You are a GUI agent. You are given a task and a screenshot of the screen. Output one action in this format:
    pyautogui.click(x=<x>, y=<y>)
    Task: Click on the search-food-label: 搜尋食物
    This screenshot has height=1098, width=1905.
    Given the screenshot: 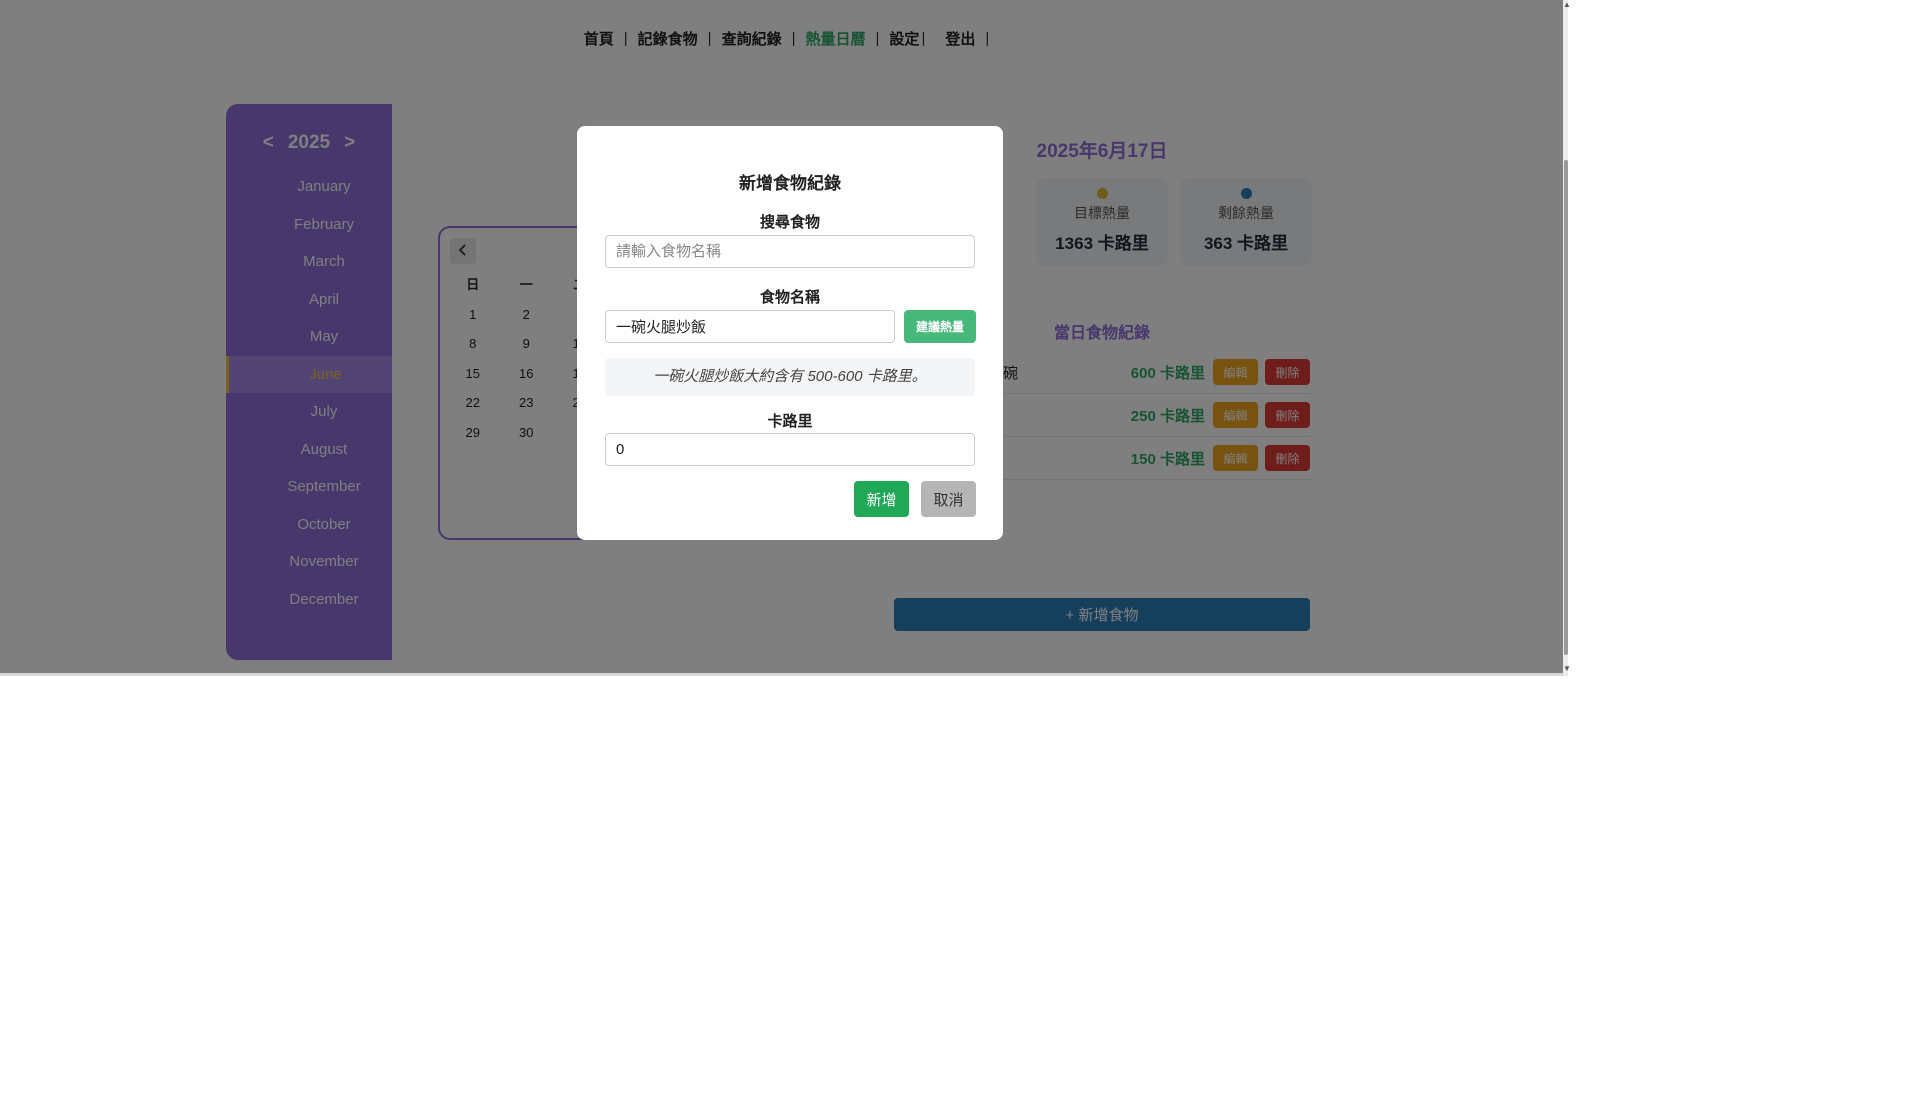 What is the action you would take?
    pyautogui.click(x=789, y=222)
    